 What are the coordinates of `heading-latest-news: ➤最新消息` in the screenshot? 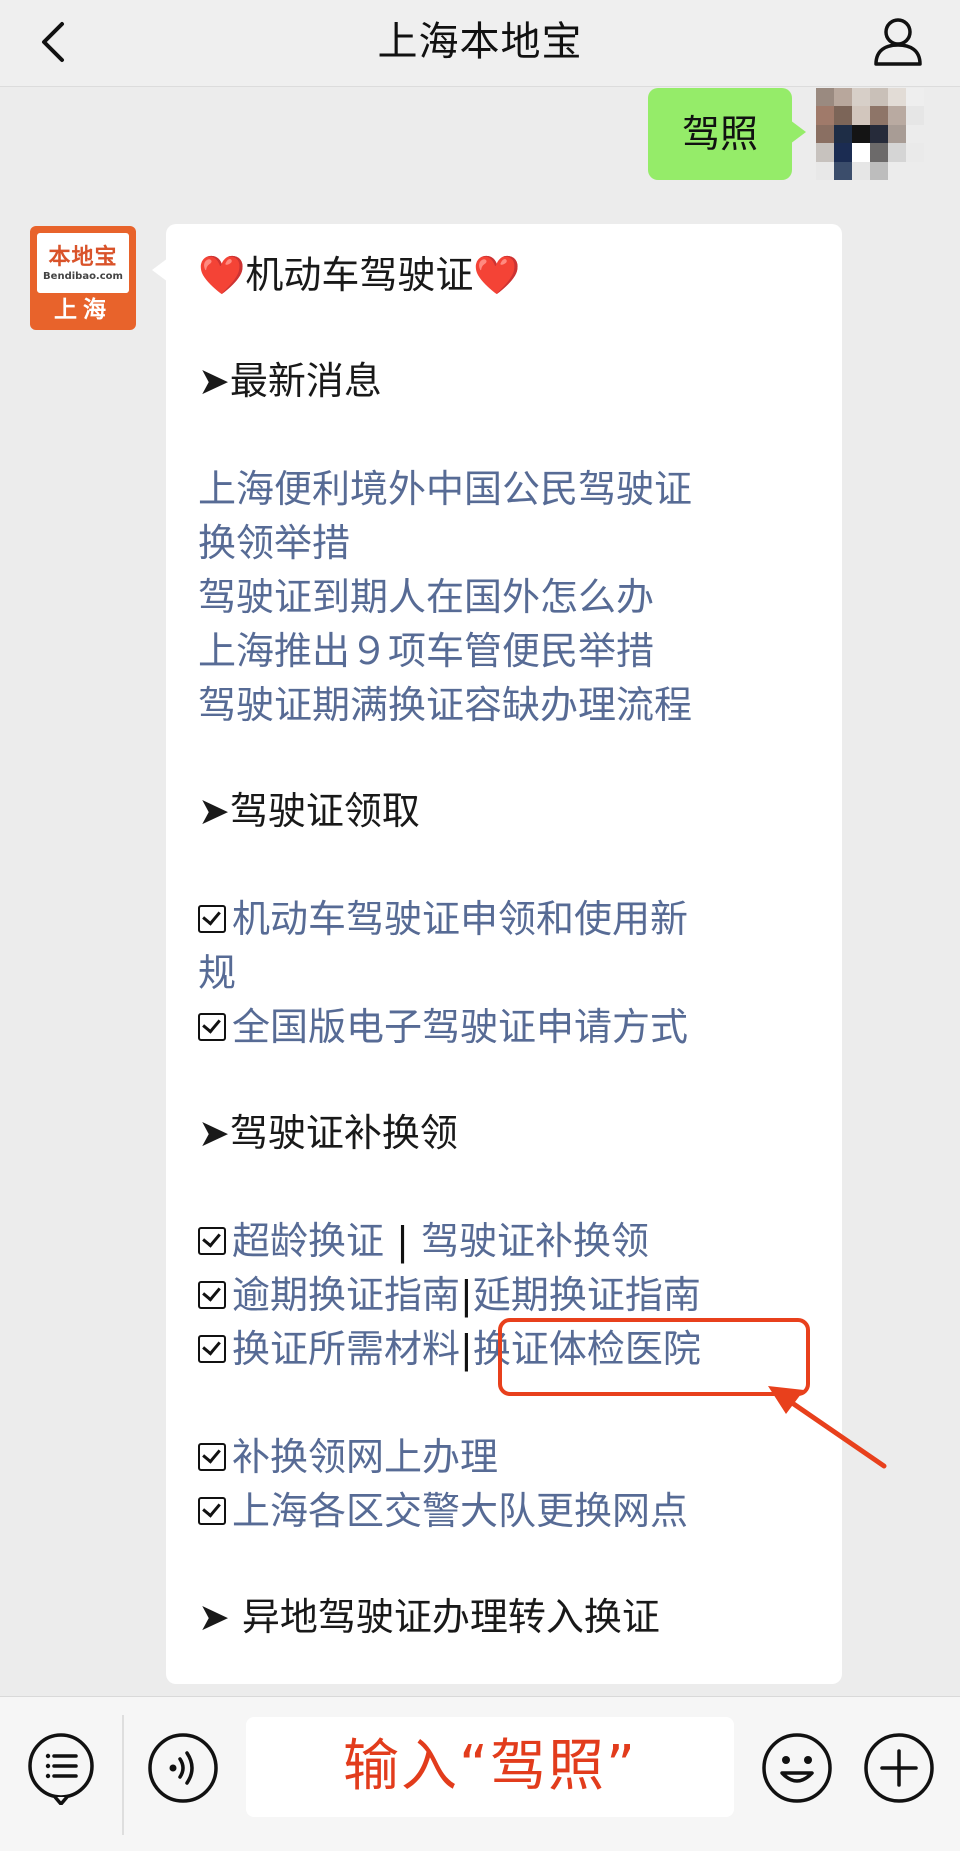 It's located at (290, 381).